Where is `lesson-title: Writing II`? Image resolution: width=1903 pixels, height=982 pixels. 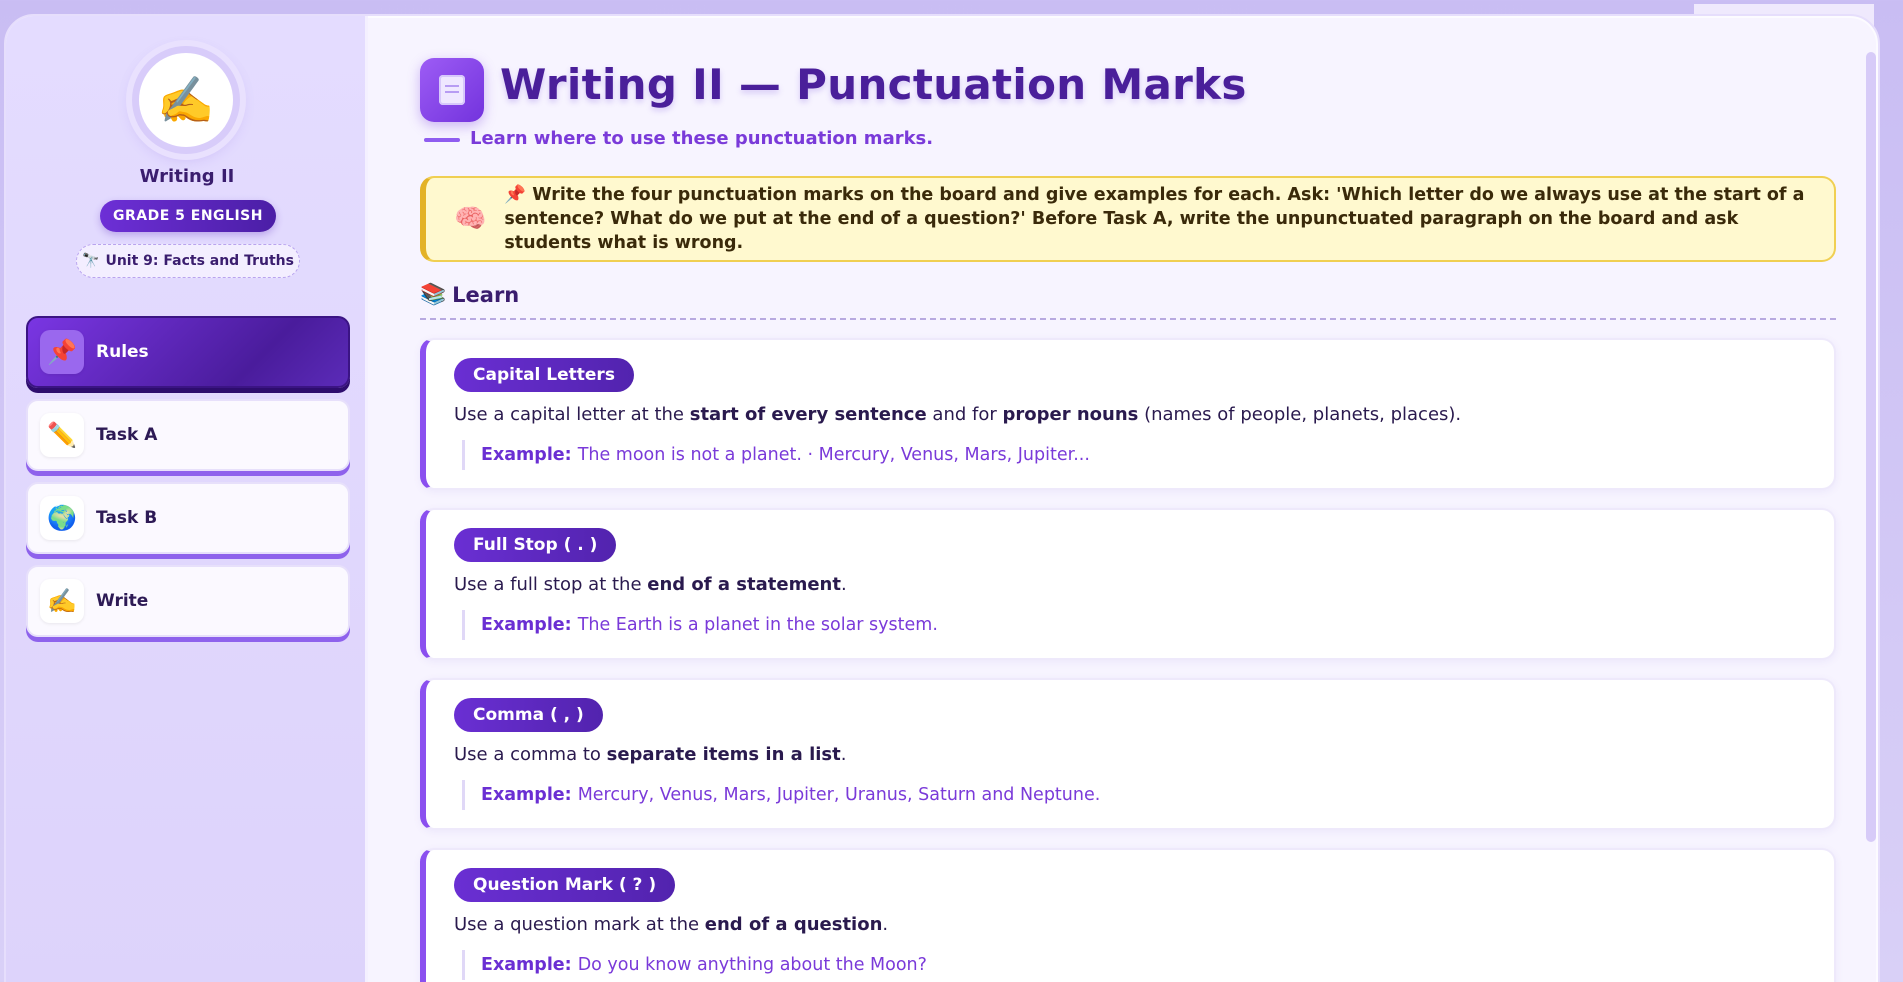
lesson-title: Writing II is located at coordinates (187, 176).